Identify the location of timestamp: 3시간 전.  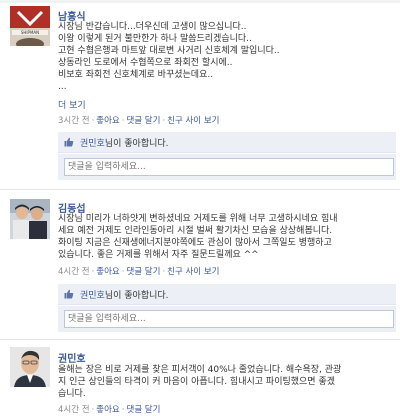
(74, 121).